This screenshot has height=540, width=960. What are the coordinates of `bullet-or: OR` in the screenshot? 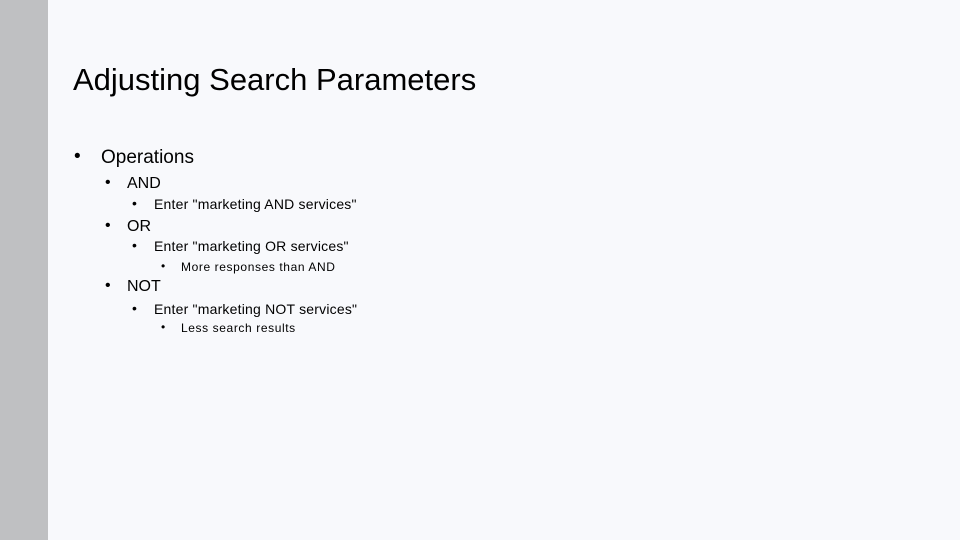 It's located at (139, 226).